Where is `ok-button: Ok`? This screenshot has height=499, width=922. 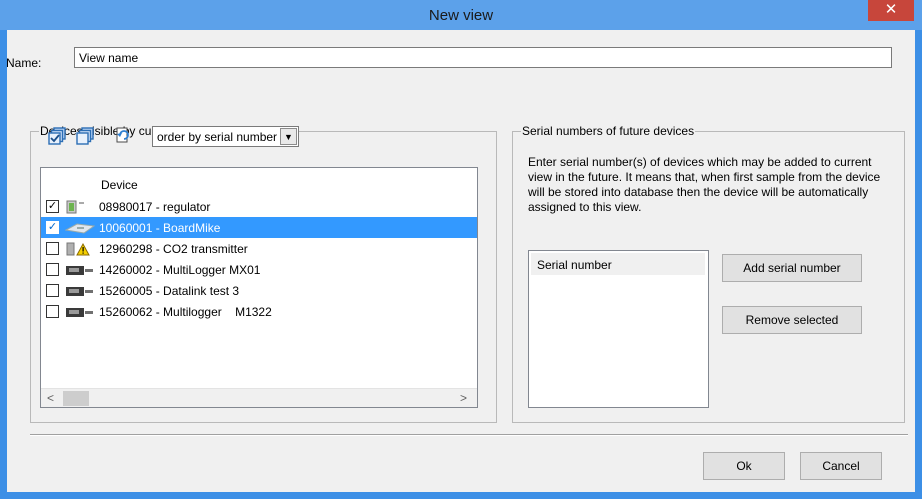 ok-button: Ok is located at coordinates (744, 466).